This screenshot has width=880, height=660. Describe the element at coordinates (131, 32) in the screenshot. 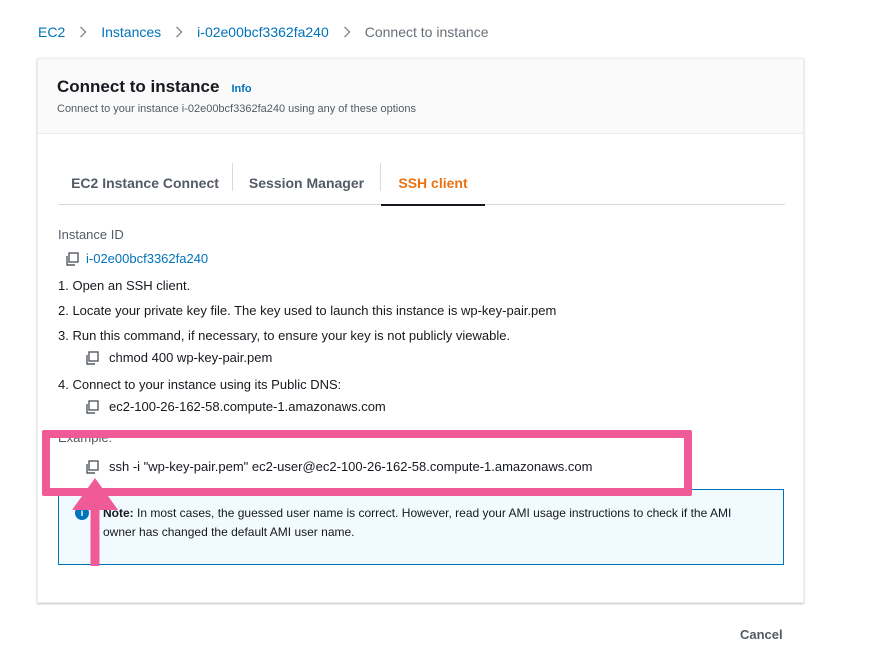

I see `breadcrumb-instances: Instances` at that location.